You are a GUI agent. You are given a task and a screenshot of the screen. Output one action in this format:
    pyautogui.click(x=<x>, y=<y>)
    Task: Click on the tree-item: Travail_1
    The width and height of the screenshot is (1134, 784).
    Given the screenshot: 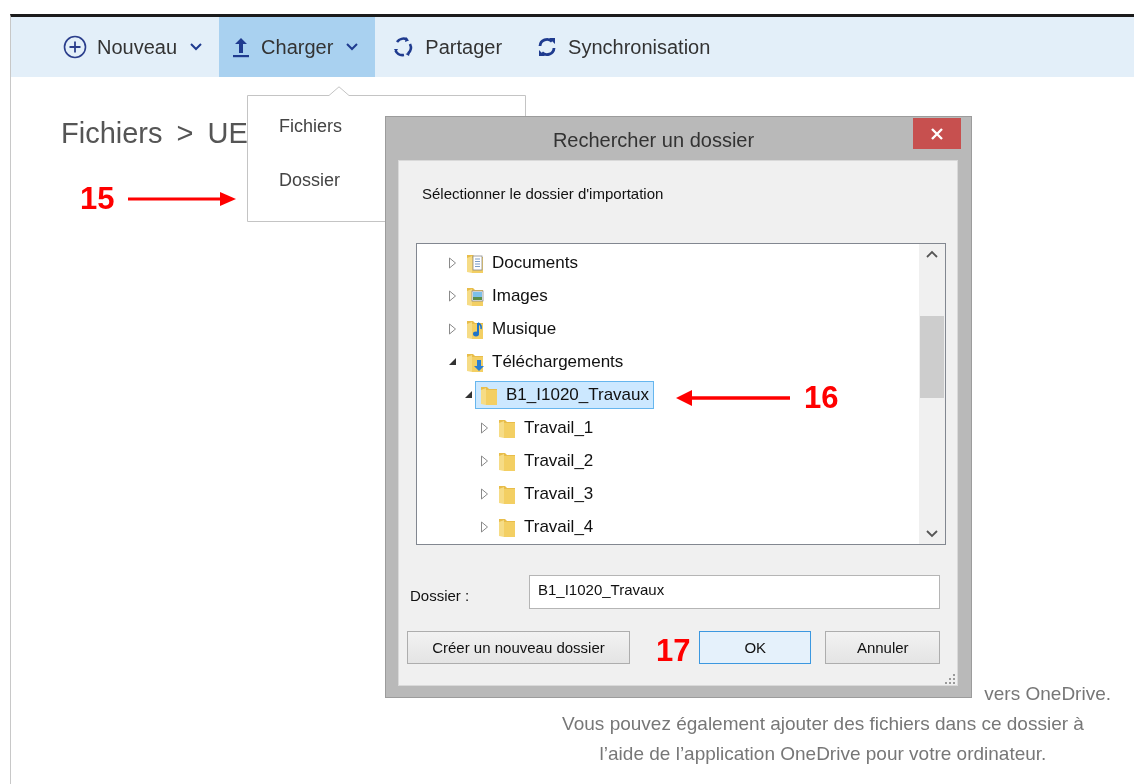 What is the action you would take?
    pyautogui.click(x=546, y=427)
    